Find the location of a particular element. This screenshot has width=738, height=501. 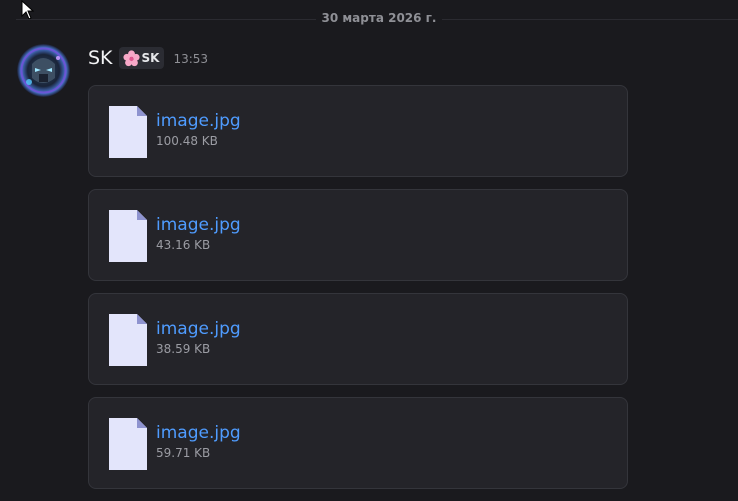

date-divider: 30 марта 2026 г. is located at coordinates (369, 20).